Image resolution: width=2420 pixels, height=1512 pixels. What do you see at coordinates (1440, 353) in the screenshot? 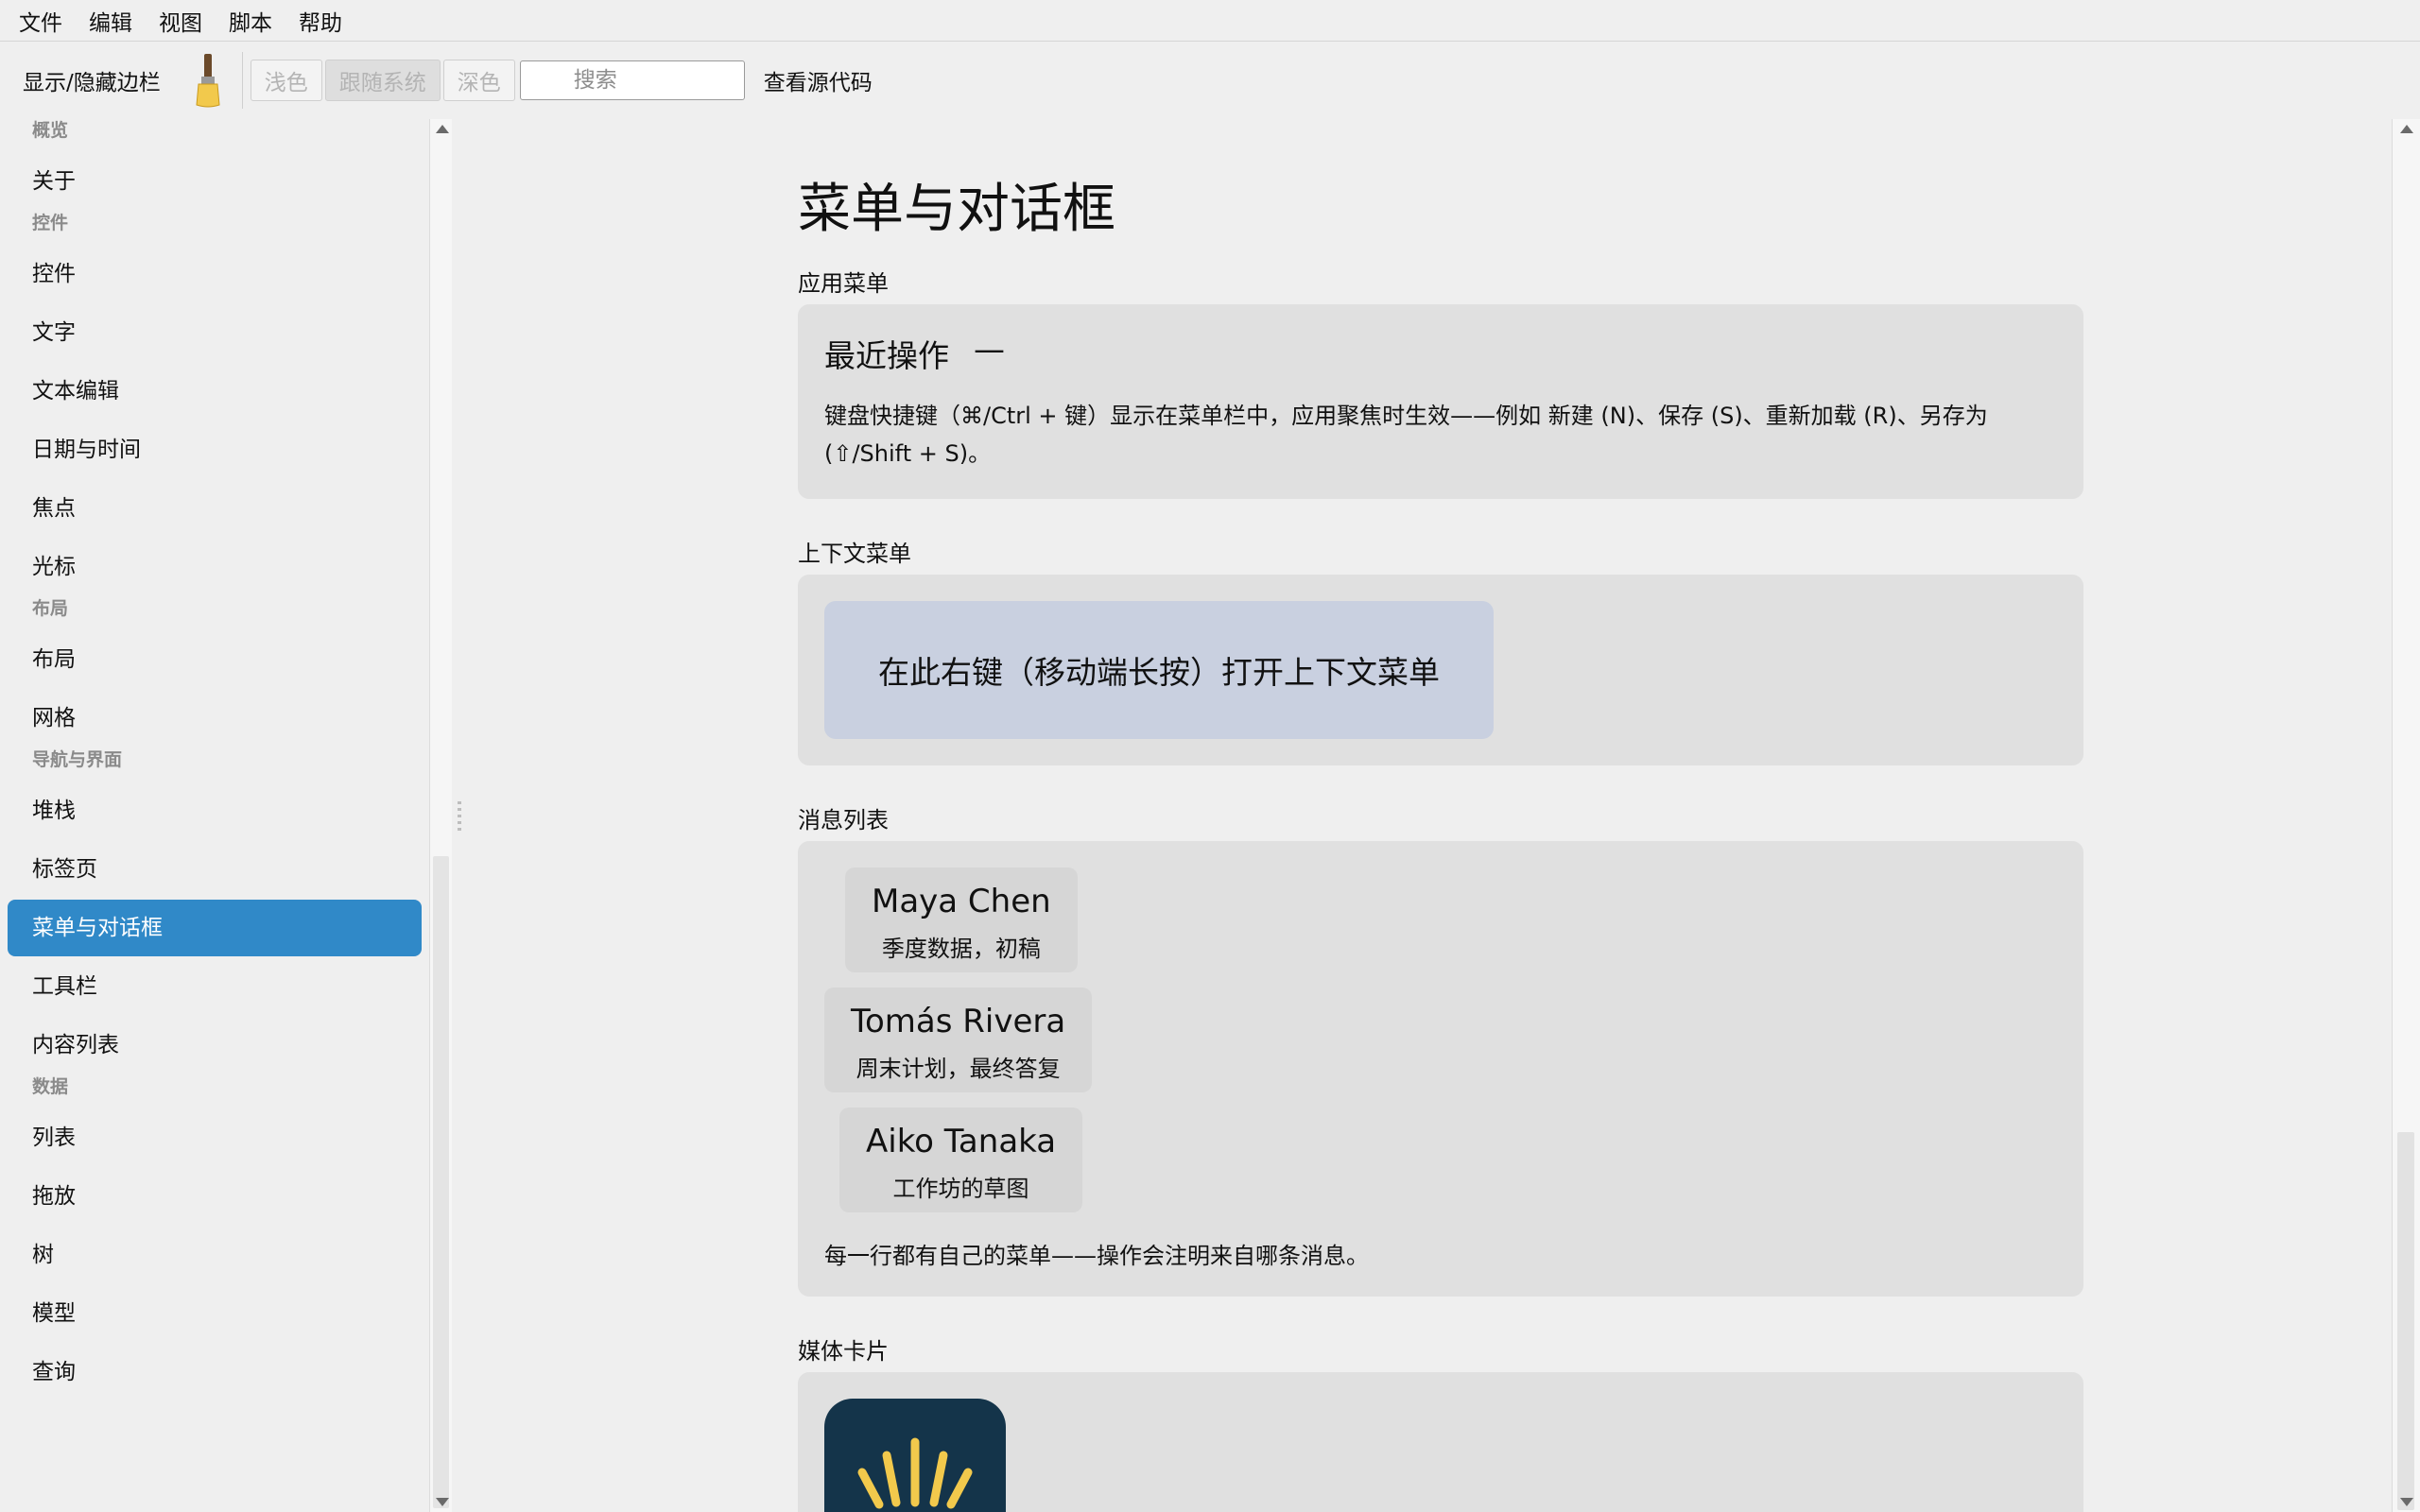
I see `recent-action: 最近操作 —` at bounding box center [1440, 353].